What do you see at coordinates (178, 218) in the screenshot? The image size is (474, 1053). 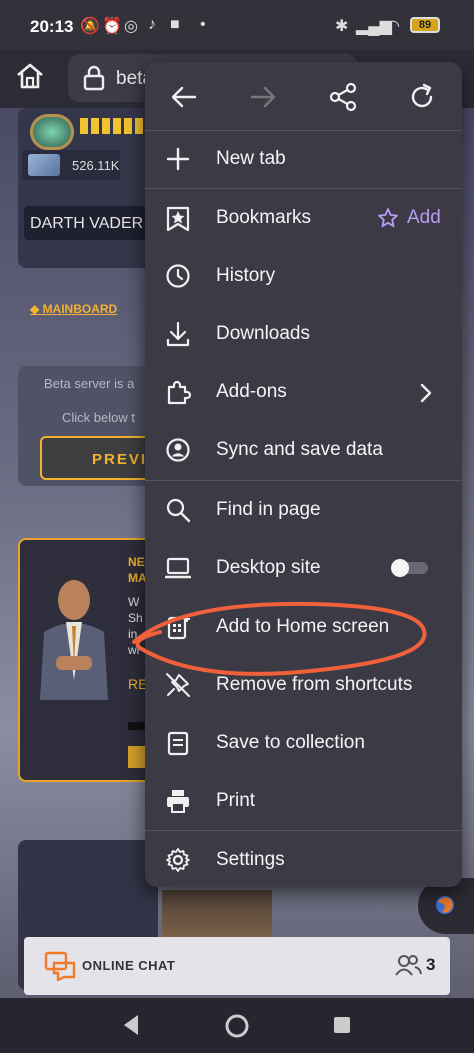 I see `star-list-icon` at bounding box center [178, 218].